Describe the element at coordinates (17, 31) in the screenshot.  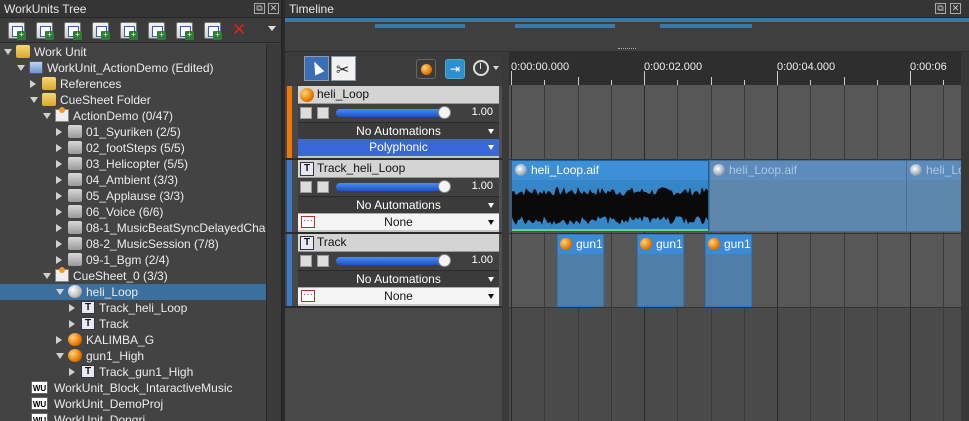
I see `new-workunit-button: +` at that location.